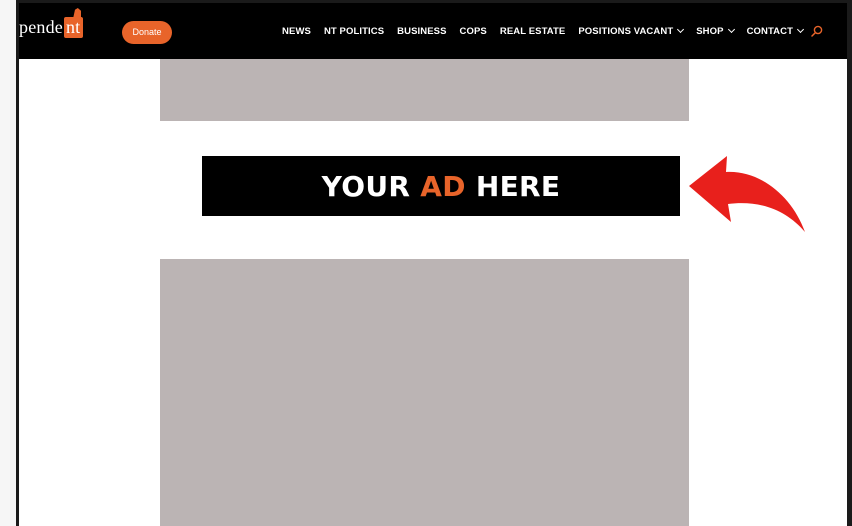  What do you see at coordinates (776, 31) in the screenshot?
I see `nav-item-contact: CONTACT` at bounding box center [776, 31].